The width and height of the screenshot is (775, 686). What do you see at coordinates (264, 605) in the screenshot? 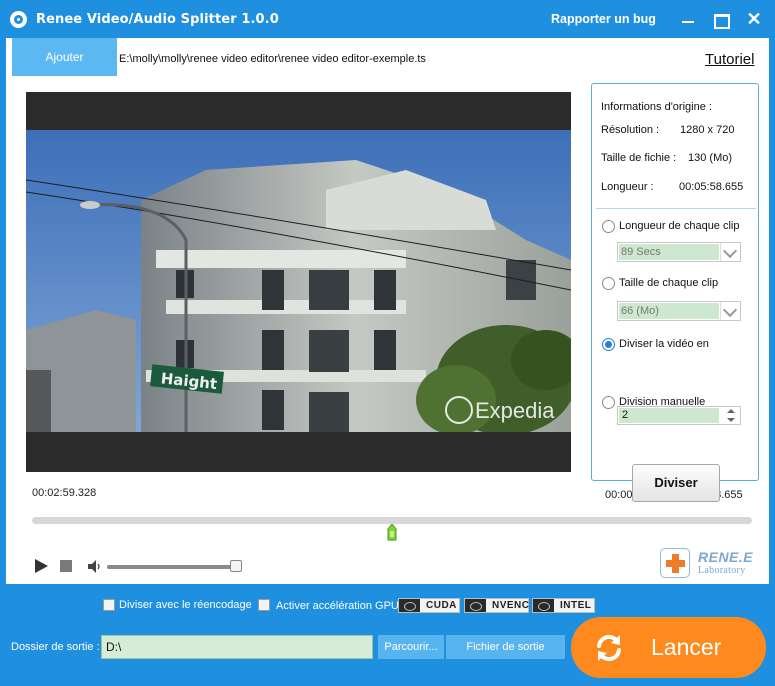
I see `gpu-checkbox` at bounding box center [264, 605].